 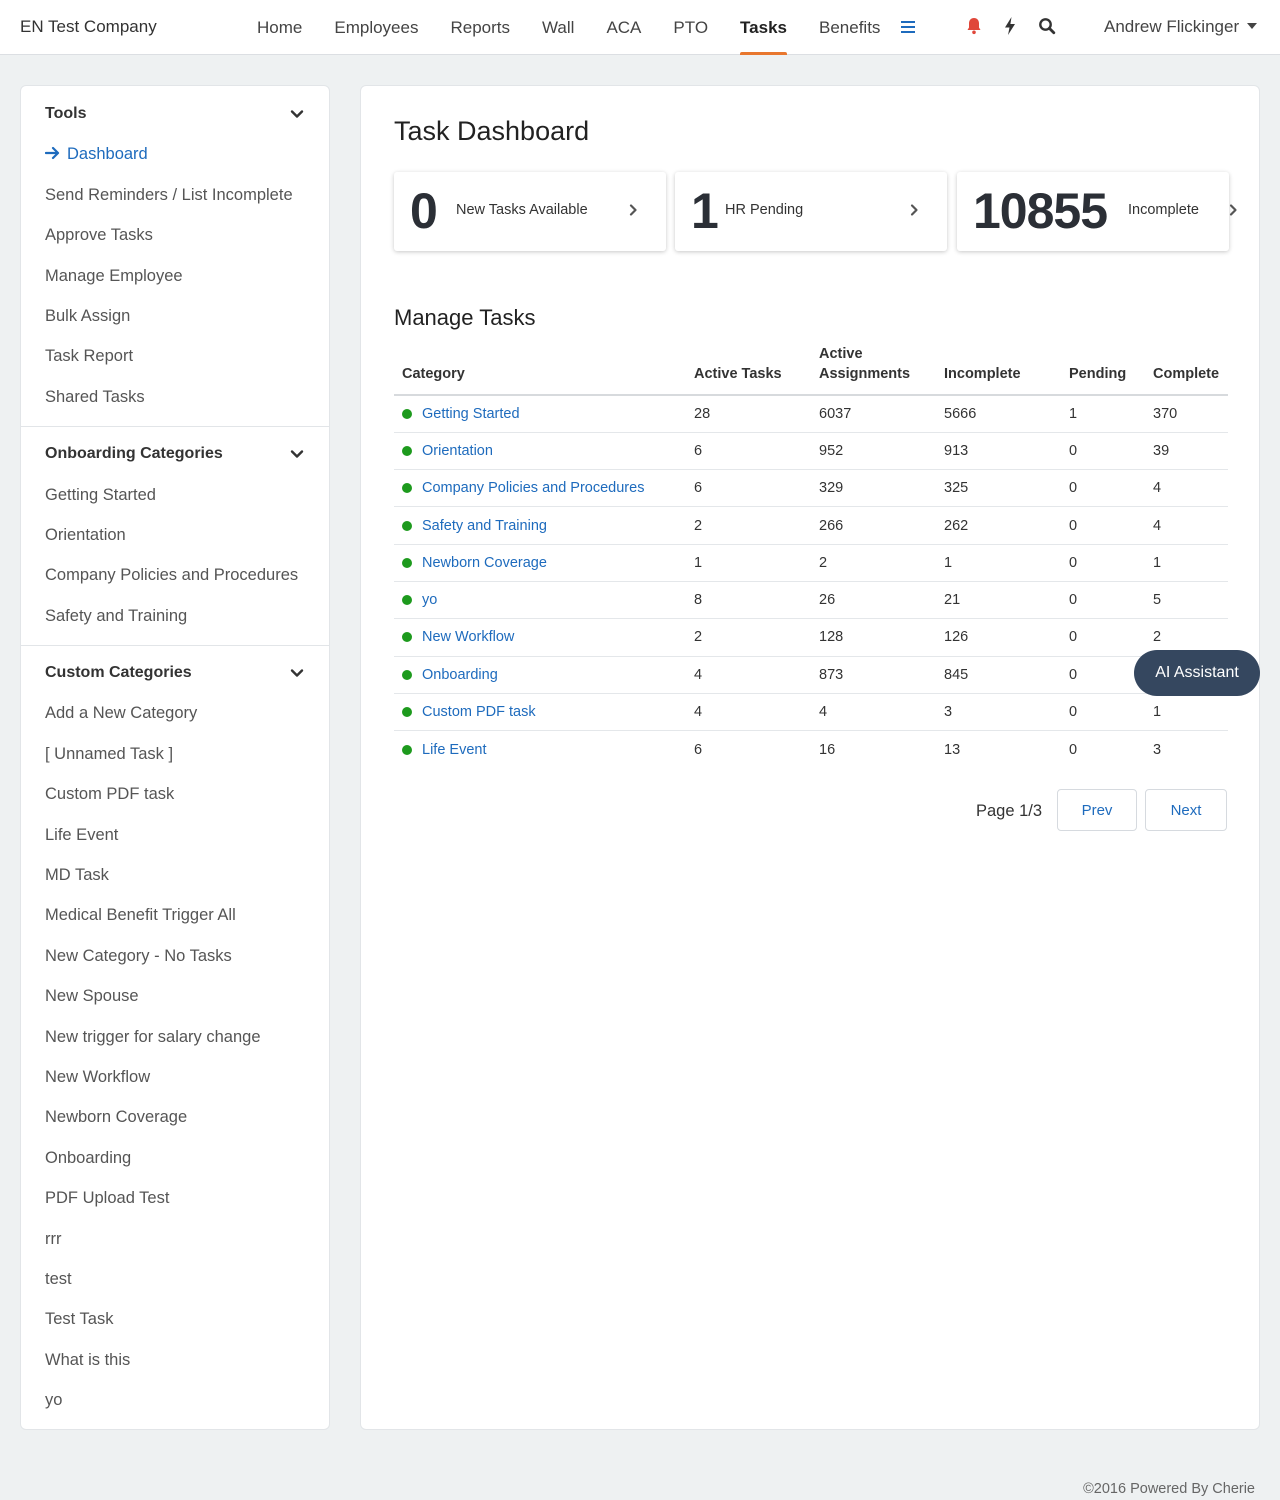 What do you see at coordinates (171, 575) in the screenshot?
I see `sidebar-item-company-policies: Company Policies and Procedures` at bounding box center [171, 575].